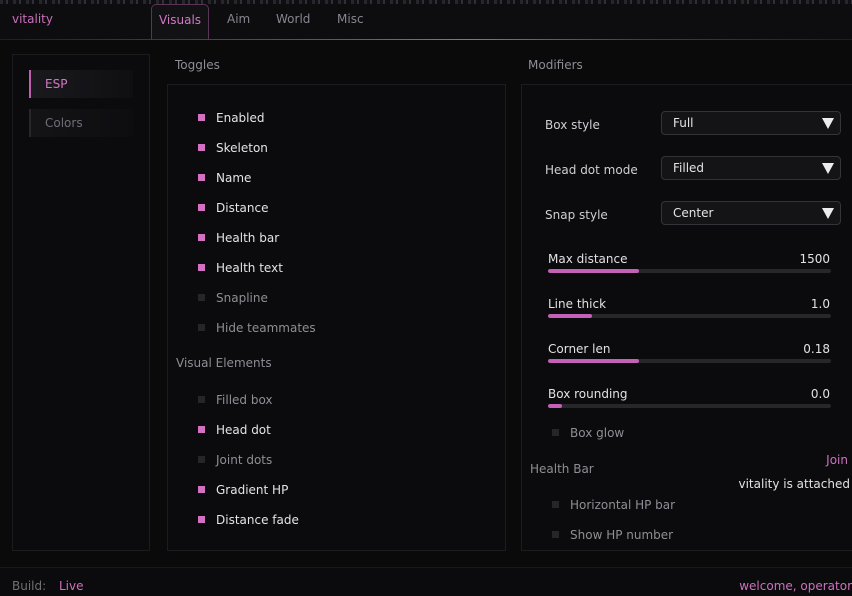 This screenshot has height=596, width=852. Describe the element at coordinates (622, 535) in the screenshot. I see `toggle-label: Show HP number` at that location.